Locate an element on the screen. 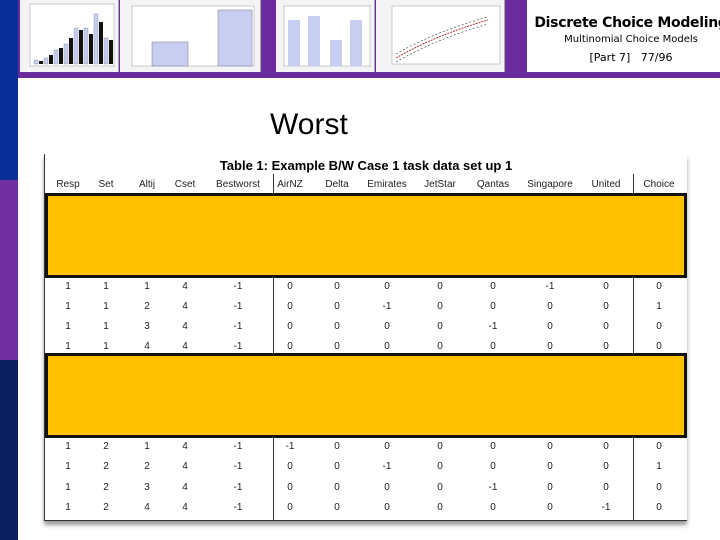 This screenshot has height=540, width=720. thumbnail-histogram is located at coordinates (69, 36).